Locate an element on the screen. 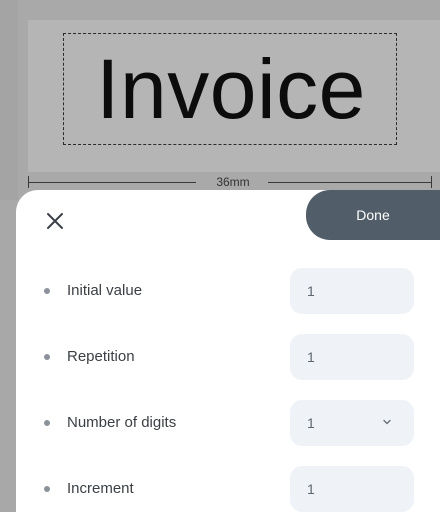 Image resolution: width=440 pixels, height=512 pixels. repetition-label: Repetition is located at coordinates (101, 356).